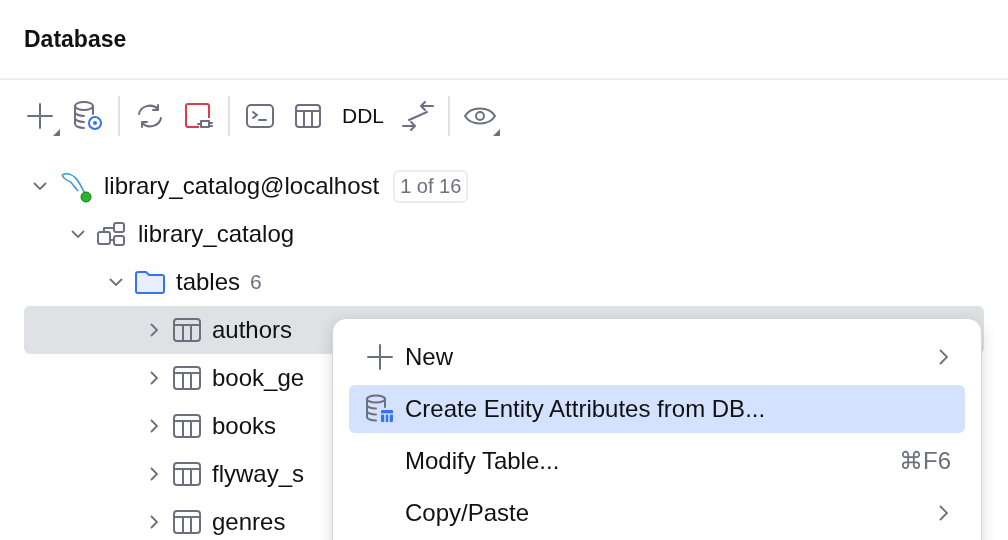  Describe the element at coordinates (256, 282) in the screenshot. I see `item-count: 6` at that location.